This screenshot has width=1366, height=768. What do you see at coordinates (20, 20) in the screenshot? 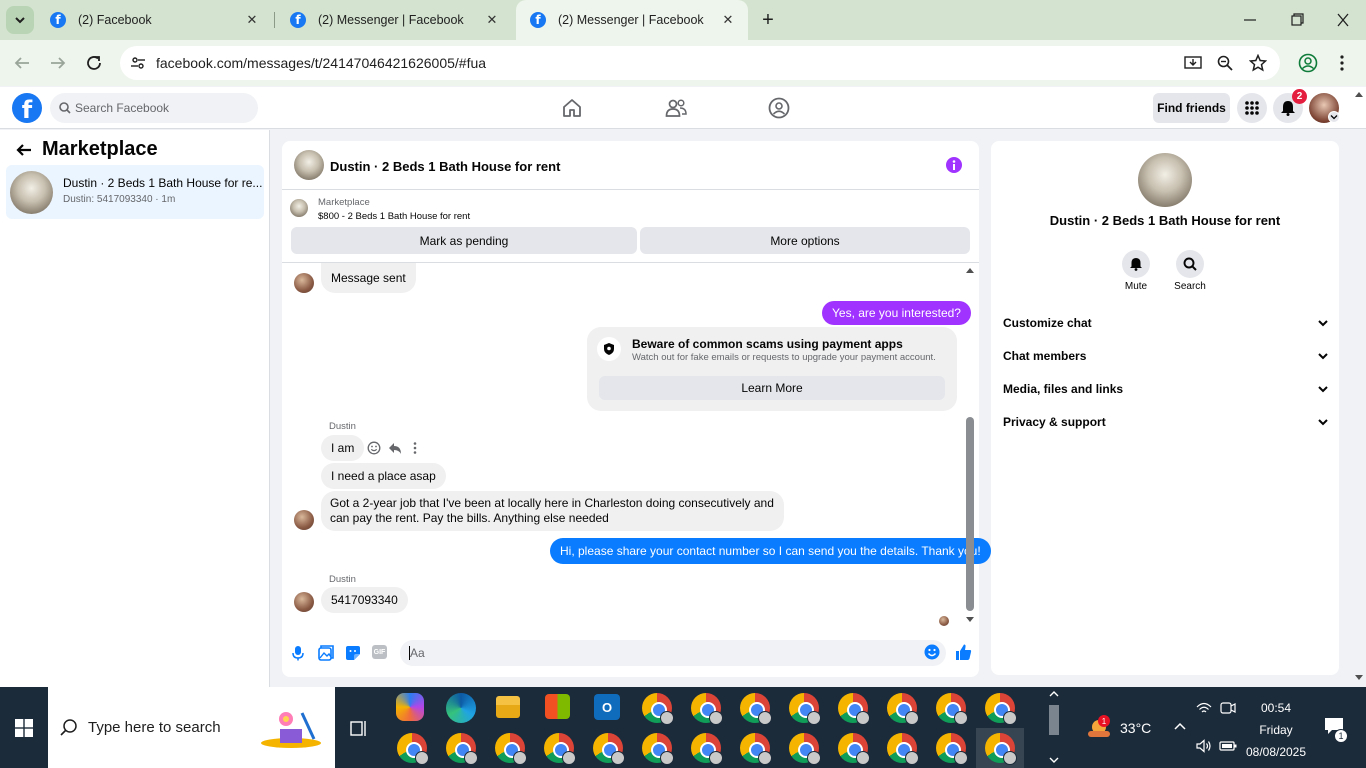
I see `tab-search-button` at bounding box center [20, 20].